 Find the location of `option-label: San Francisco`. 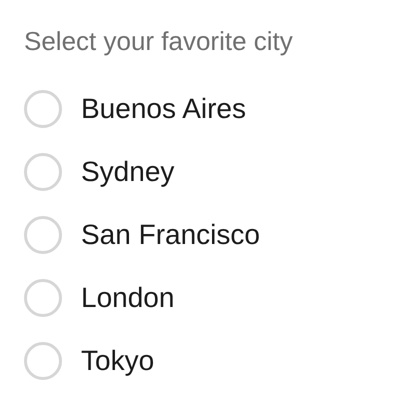

option-label: San Francisco is located at coordinates (170, 235).